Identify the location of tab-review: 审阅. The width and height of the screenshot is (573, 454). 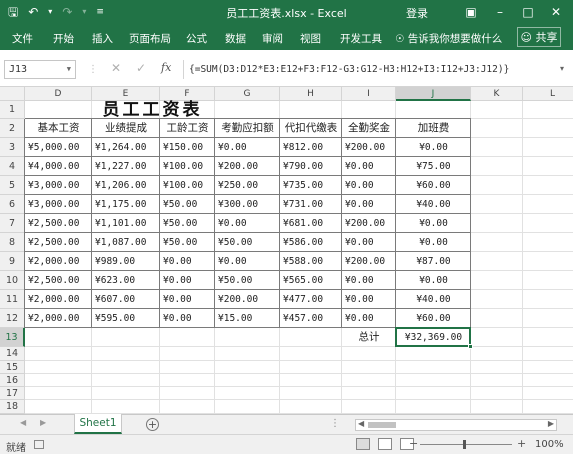
(272, 38).